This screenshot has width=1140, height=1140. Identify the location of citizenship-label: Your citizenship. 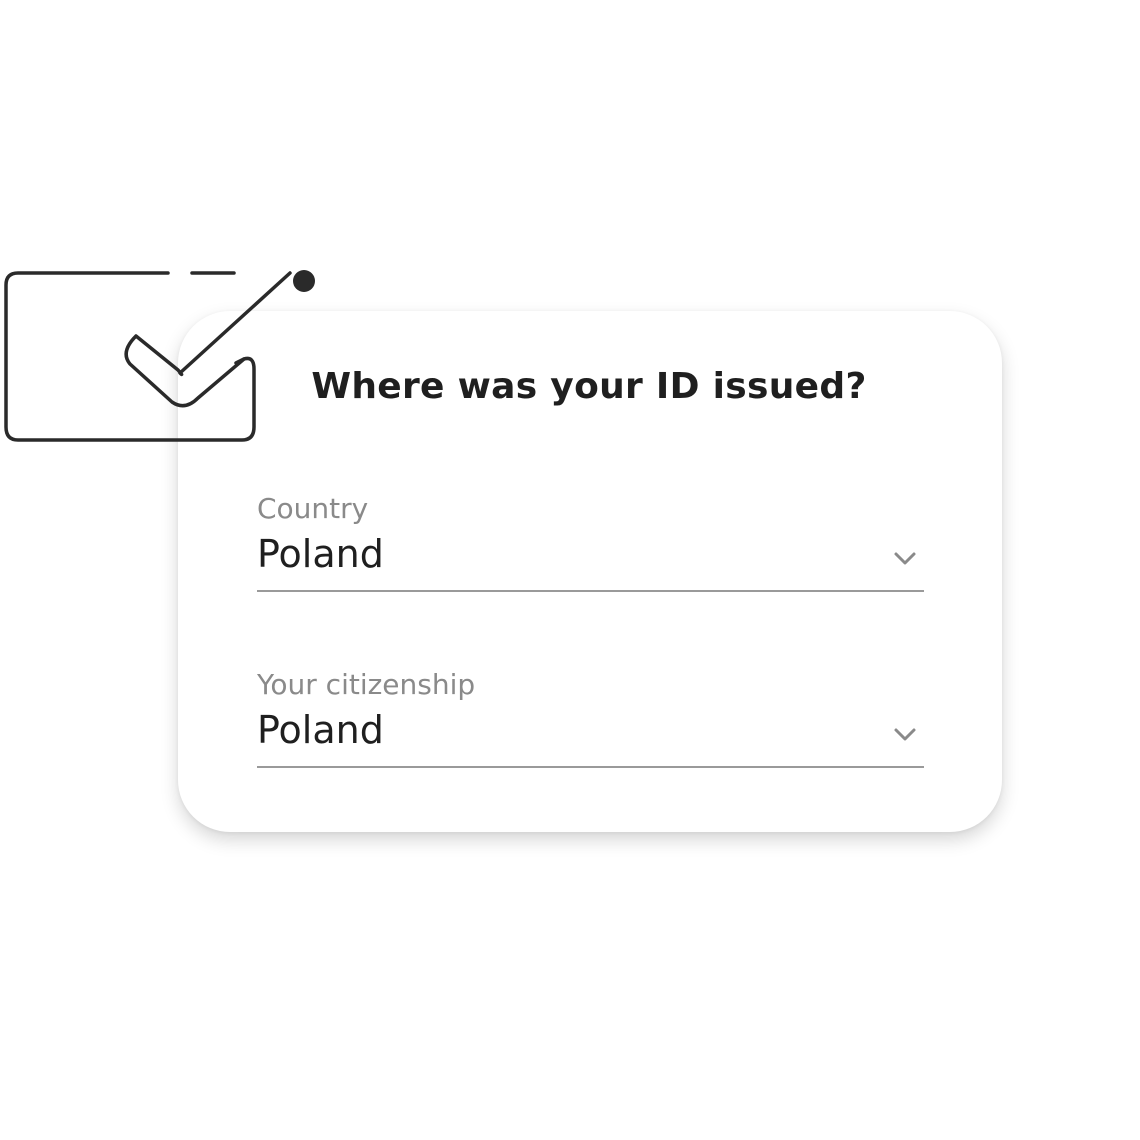
(366, 684).